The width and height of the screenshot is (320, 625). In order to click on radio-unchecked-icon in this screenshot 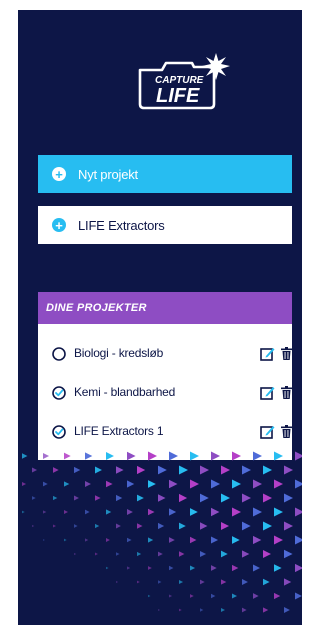, I will do `click(59, 354)`.